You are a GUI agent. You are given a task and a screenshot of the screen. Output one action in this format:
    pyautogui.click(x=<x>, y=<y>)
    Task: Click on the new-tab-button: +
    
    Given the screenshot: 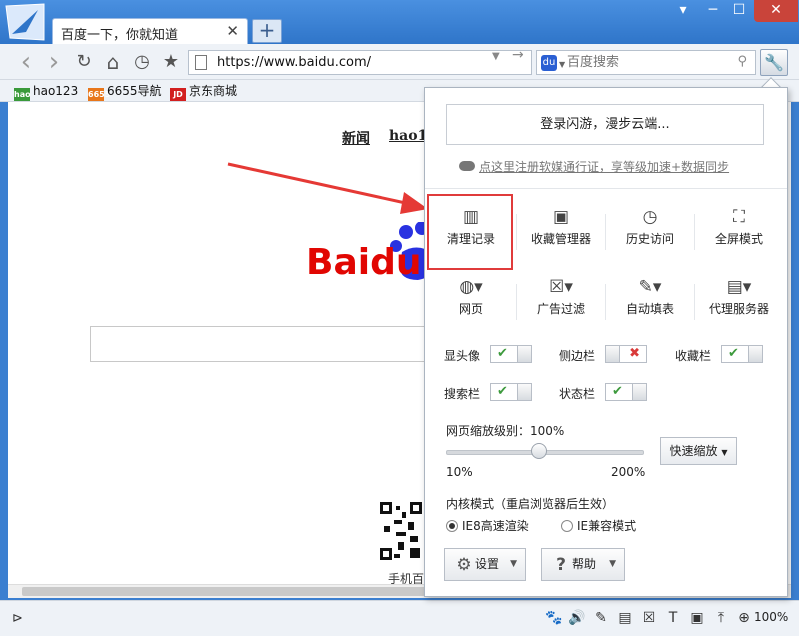 What is the action you would take?
    pyautogui.click(x=267, y=31)
    